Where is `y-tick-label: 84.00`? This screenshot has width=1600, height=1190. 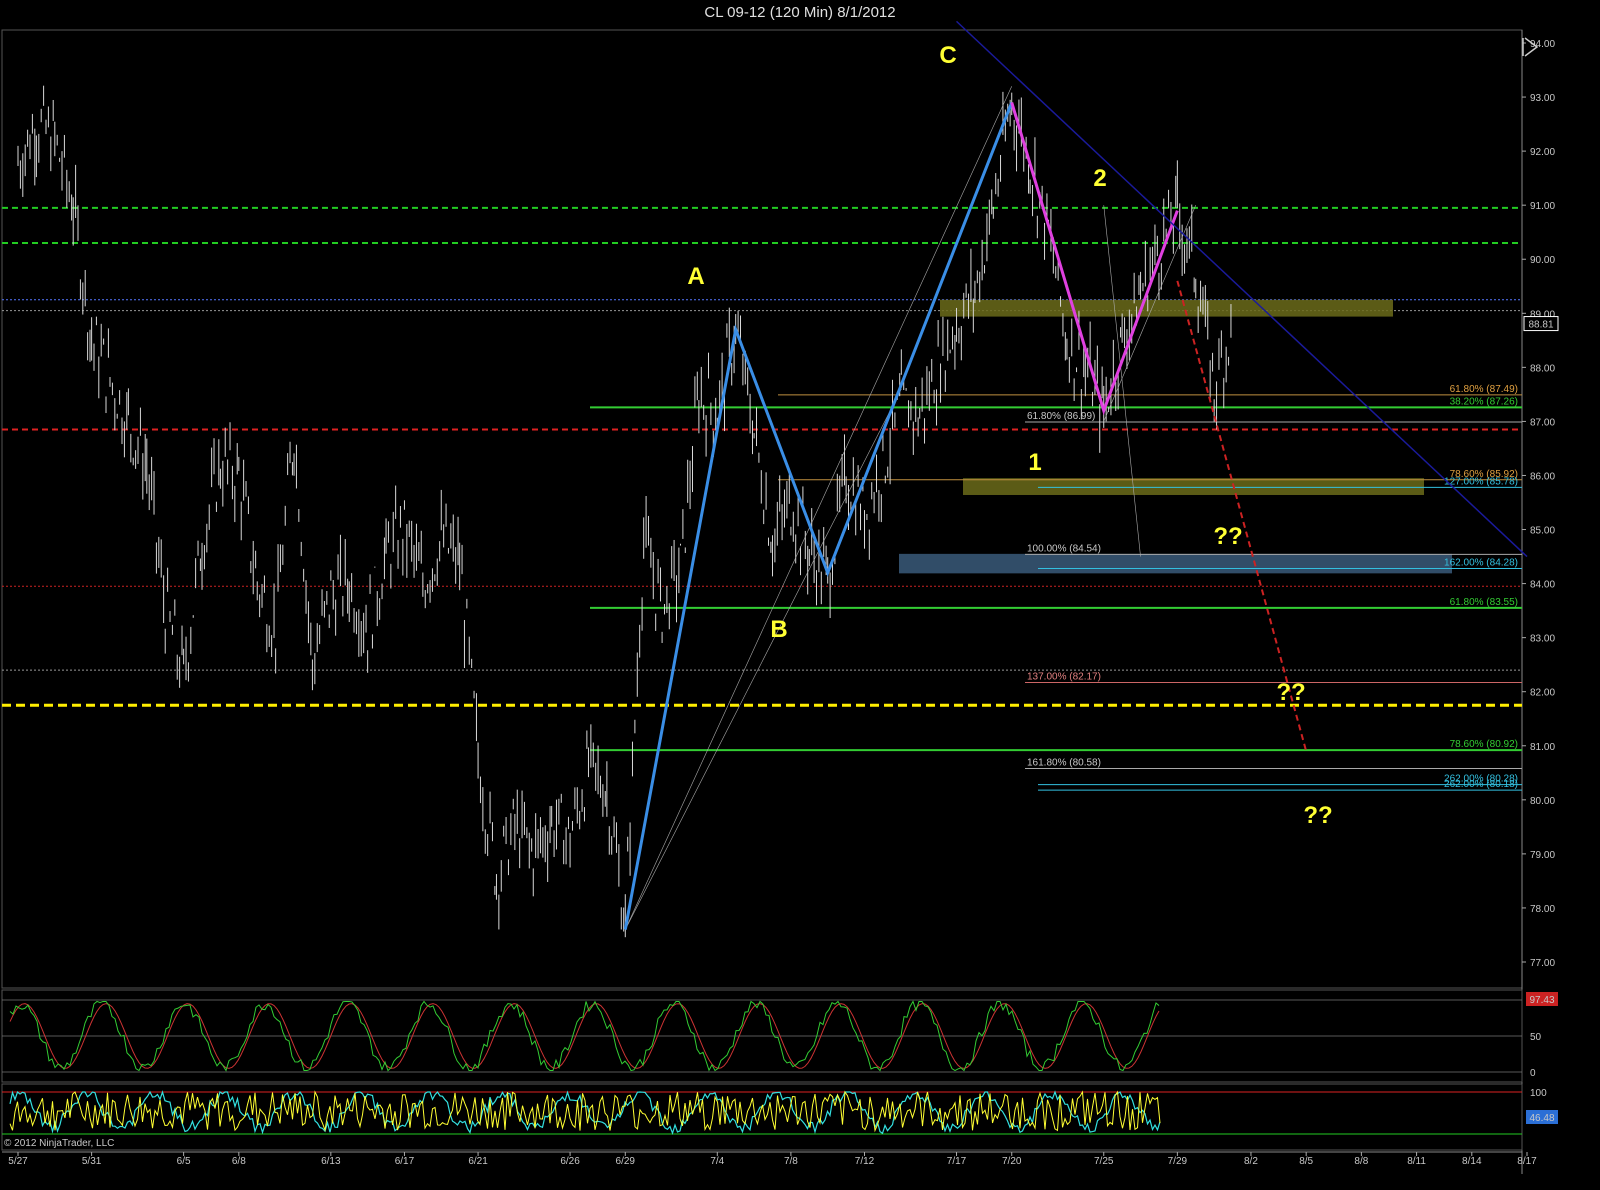 y-tick-label: 84.00 is located at coordinates (1542, 585).